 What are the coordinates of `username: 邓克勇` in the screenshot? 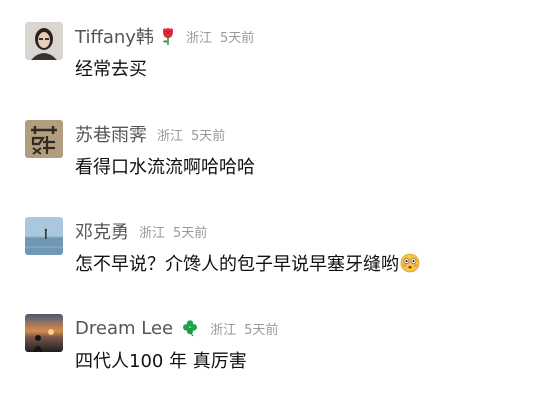 It's located at (102, 231).